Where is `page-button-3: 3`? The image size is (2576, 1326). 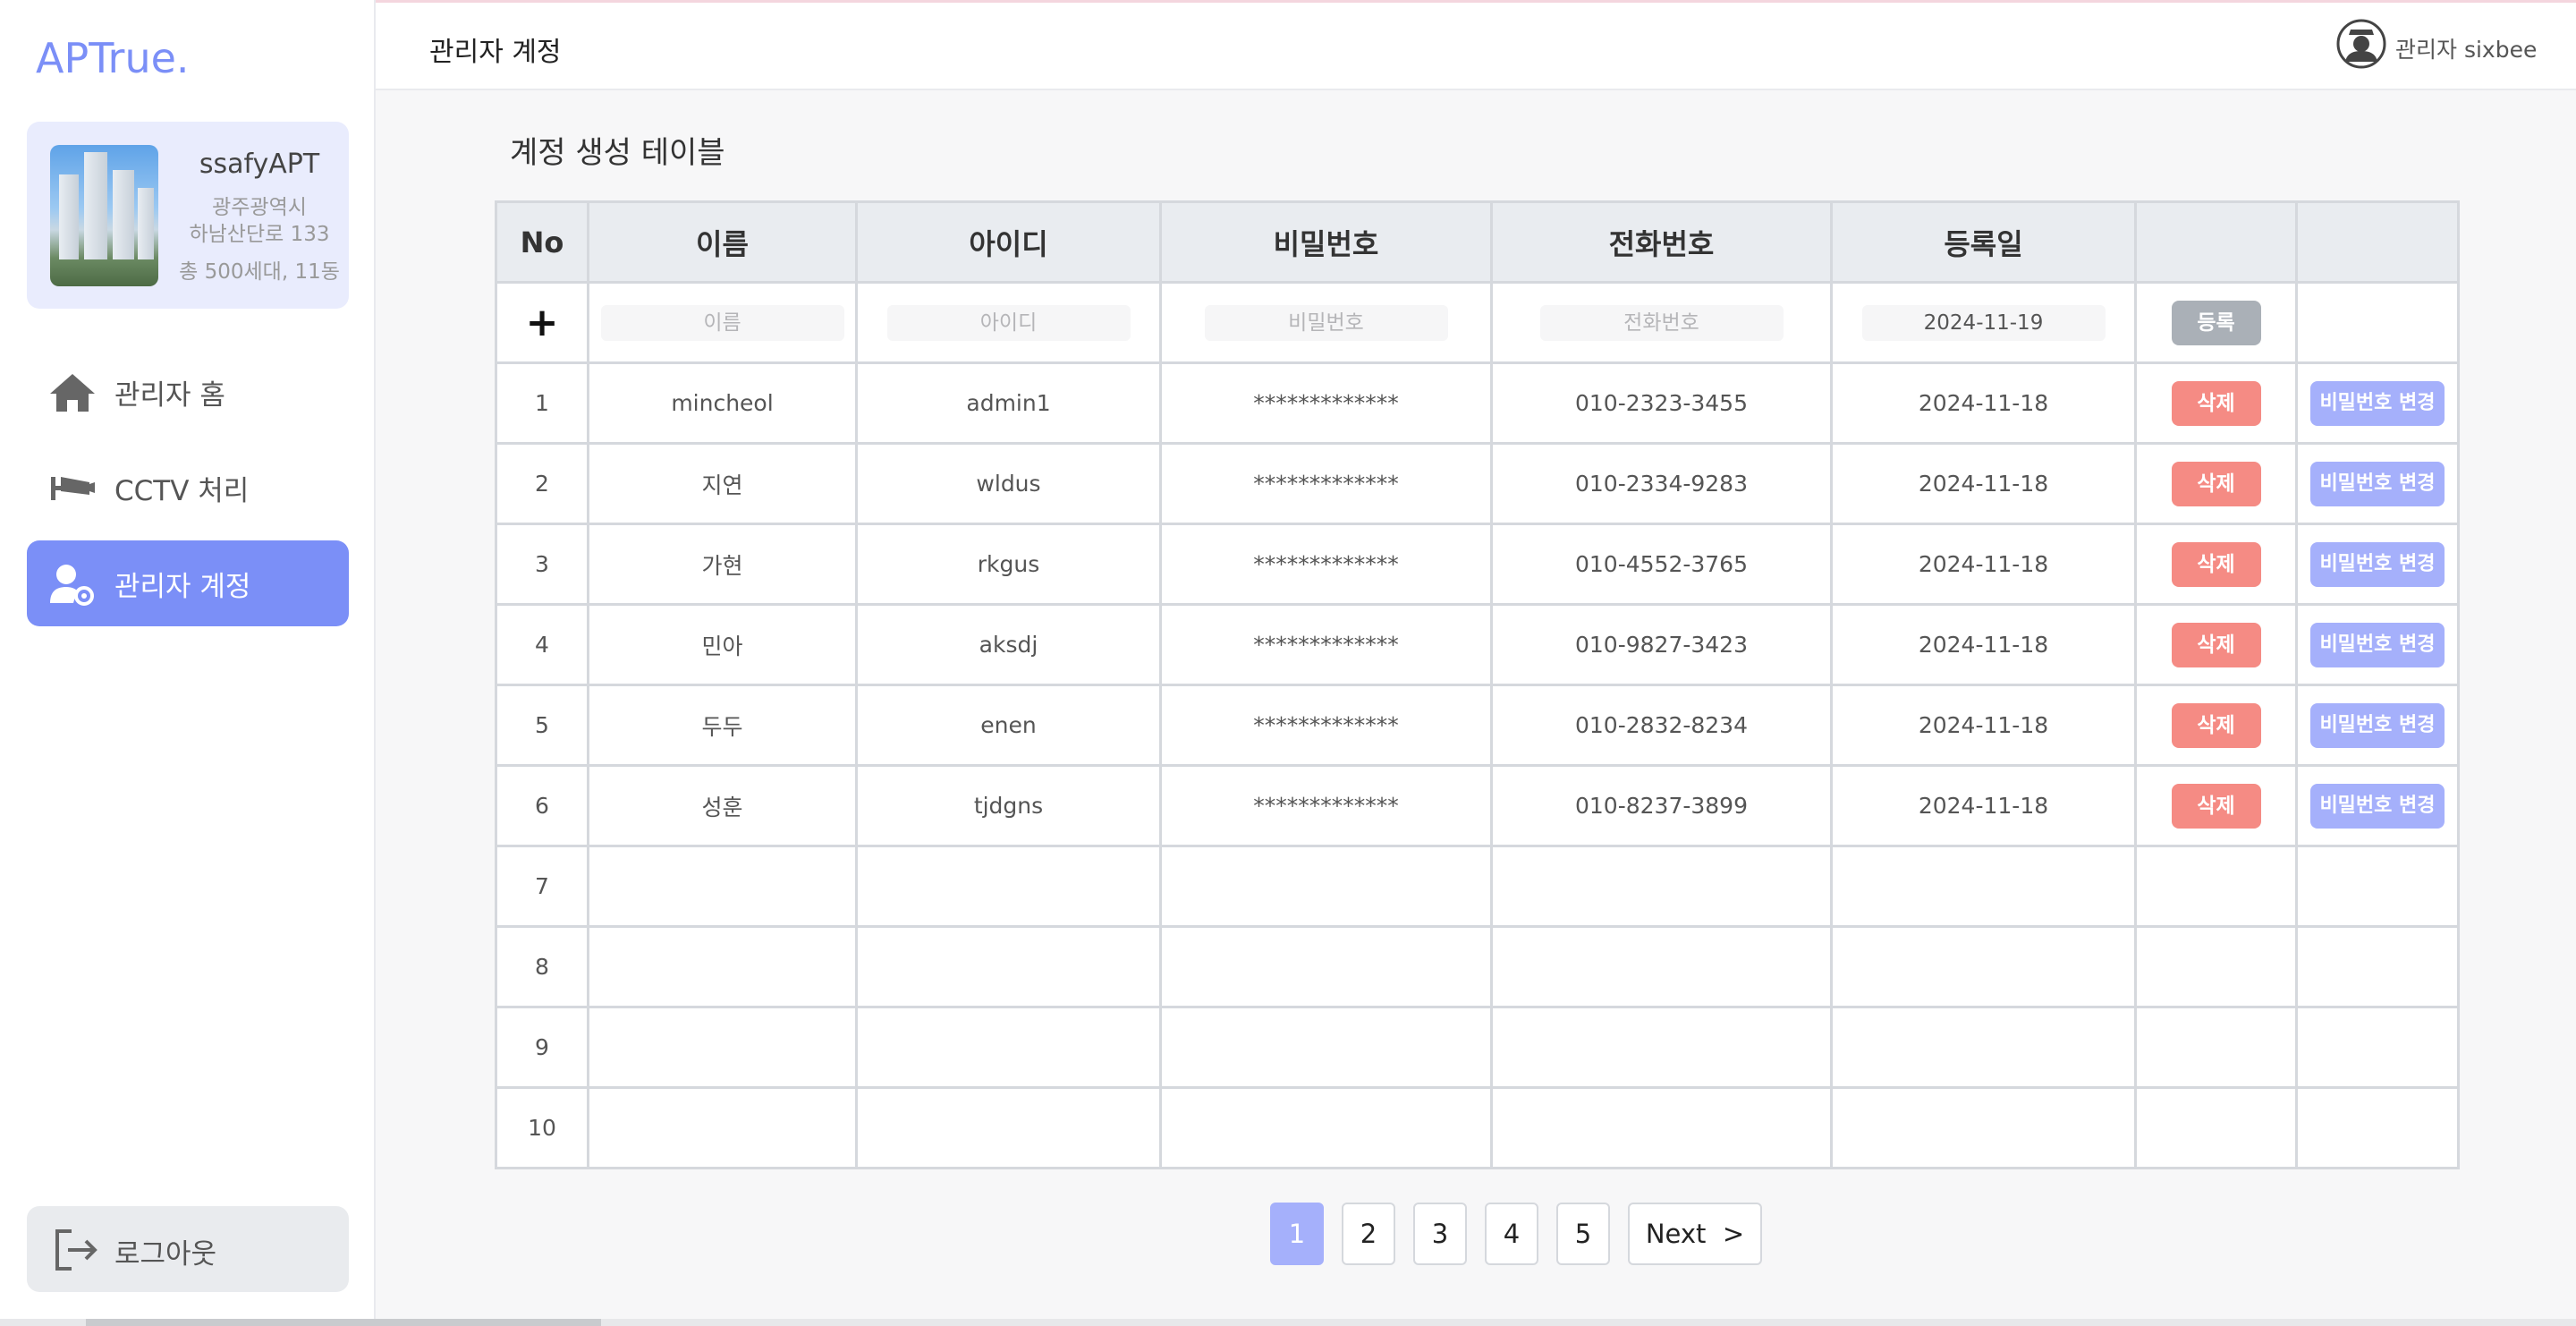
page-button-3: 3 is located at coordinates (1440, 1234).